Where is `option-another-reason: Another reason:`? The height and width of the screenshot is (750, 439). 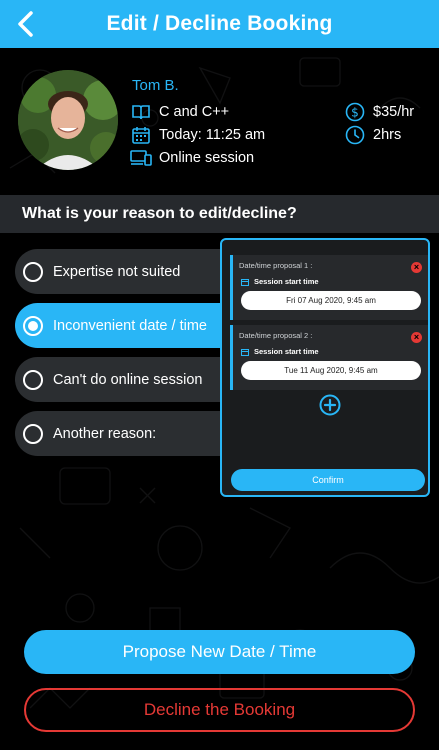
option-another-reason: Another reason: is located at coordinates (135, 433).